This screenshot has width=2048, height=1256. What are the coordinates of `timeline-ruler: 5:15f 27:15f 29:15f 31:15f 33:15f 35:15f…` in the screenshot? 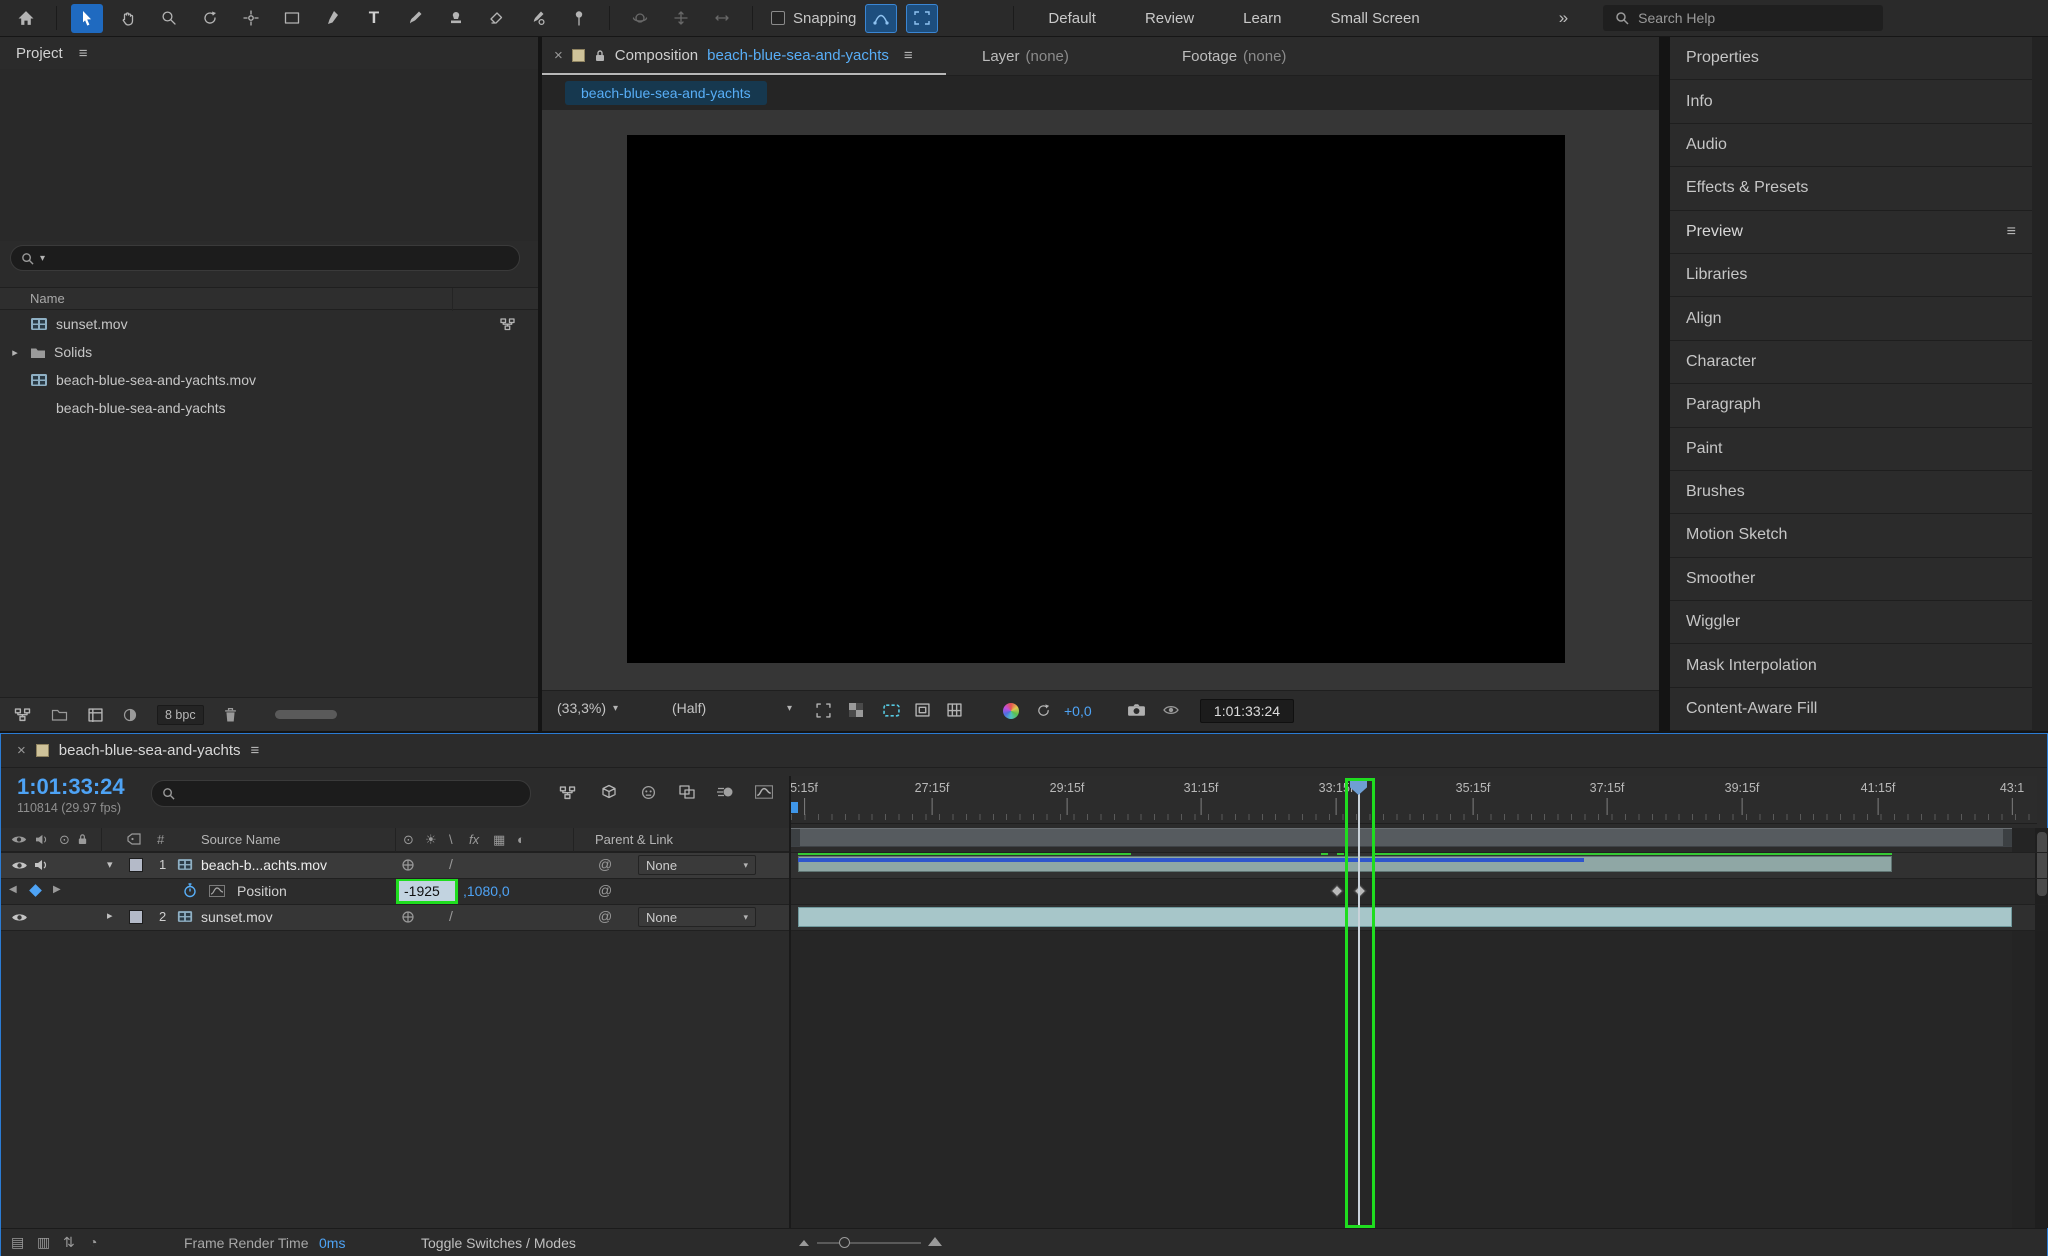 It's located at (1414, 800).